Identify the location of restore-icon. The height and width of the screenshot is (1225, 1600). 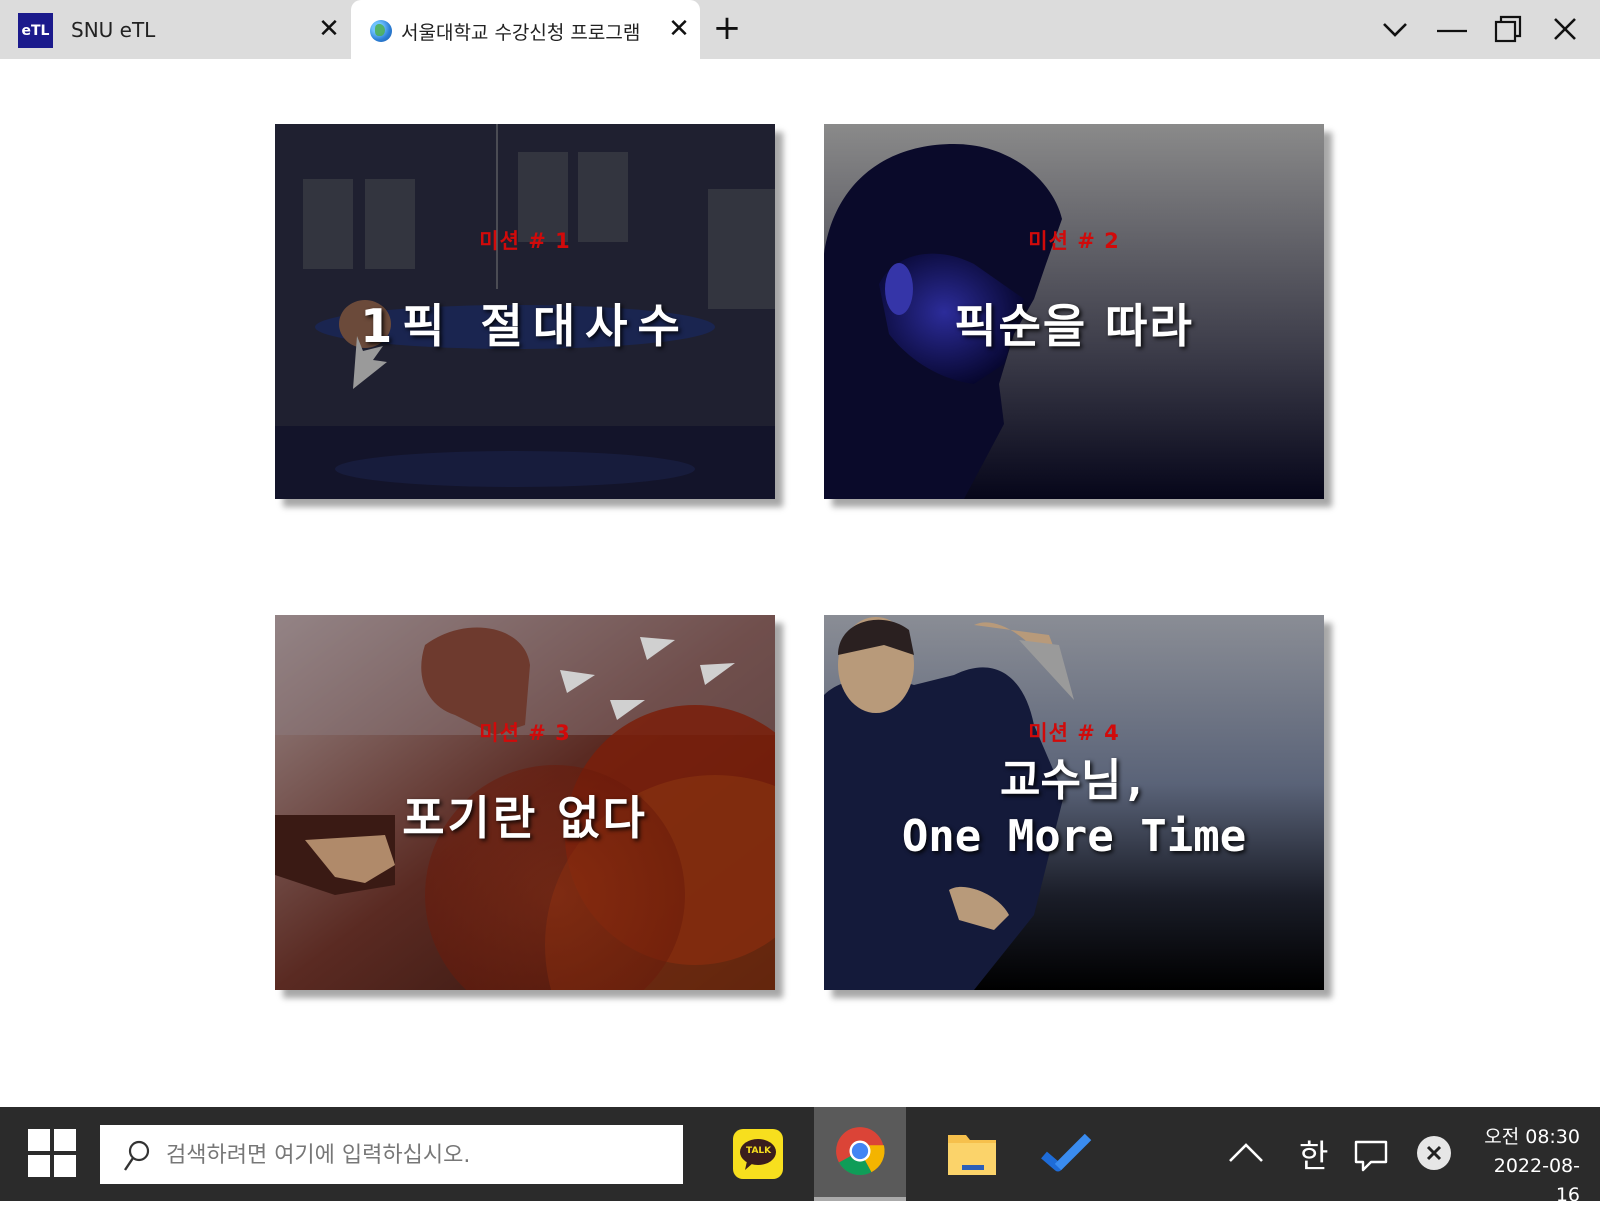
(1508, 29).